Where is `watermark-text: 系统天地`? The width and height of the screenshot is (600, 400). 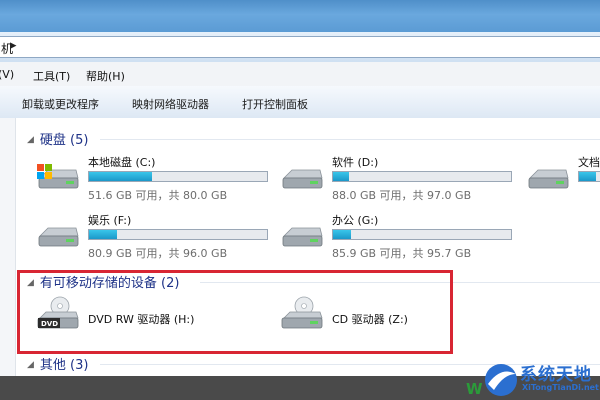 watermark-text: 系统天地 is located at coordinates (556, 375).